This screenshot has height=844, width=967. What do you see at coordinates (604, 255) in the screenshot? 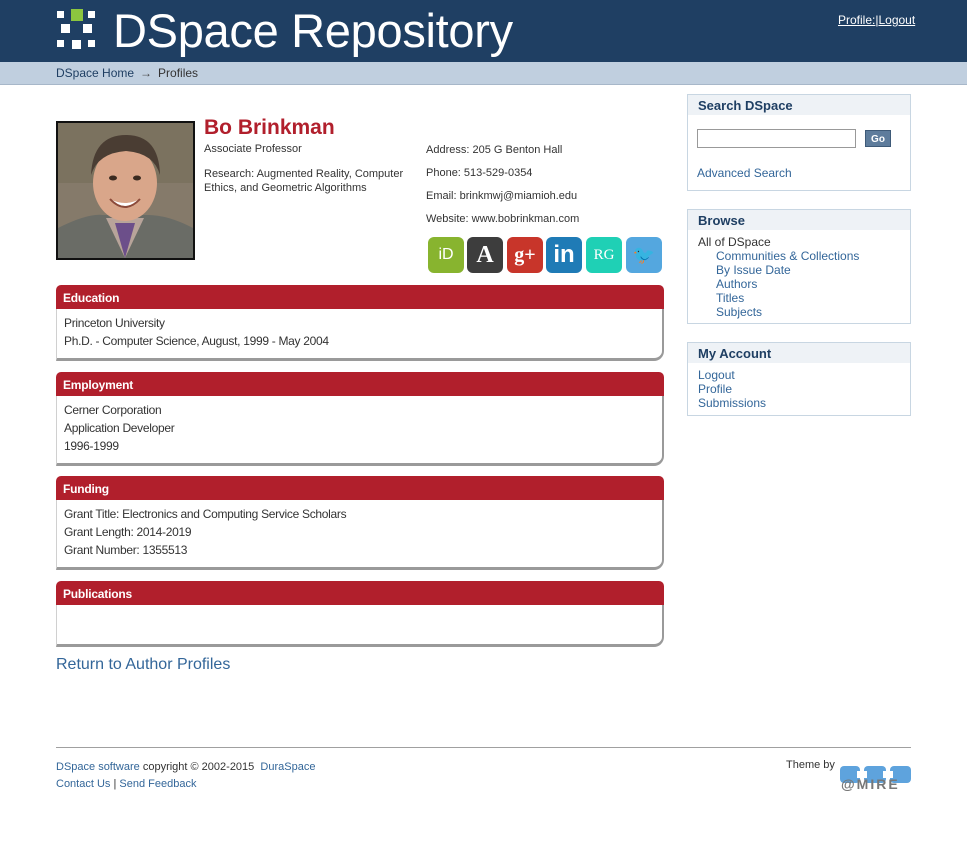
I see `researchgate-icon: RG` at bounding box center [604, 255].